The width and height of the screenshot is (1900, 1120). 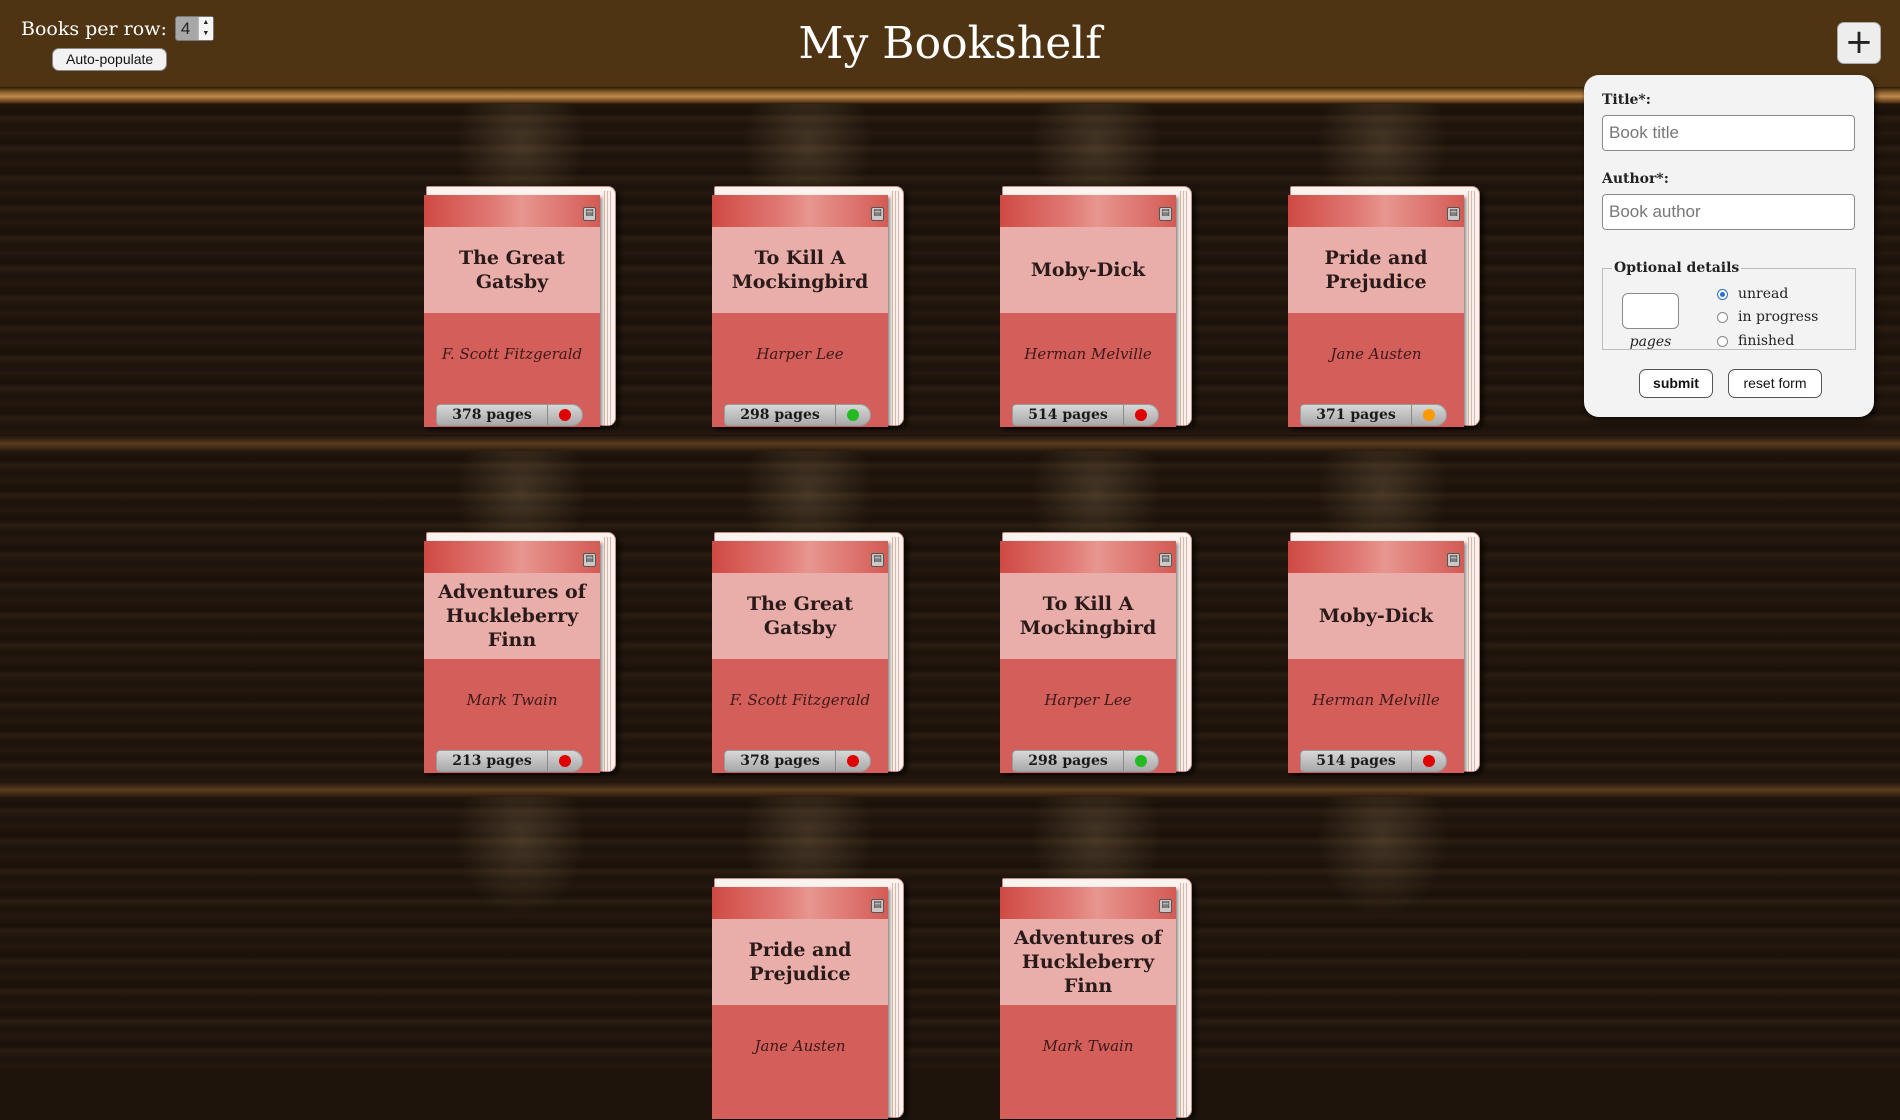 What do you see at coordinates (1722, 294) in the screenshot?
I see `radio-selected-icon` at bounding box center [1722, 294].